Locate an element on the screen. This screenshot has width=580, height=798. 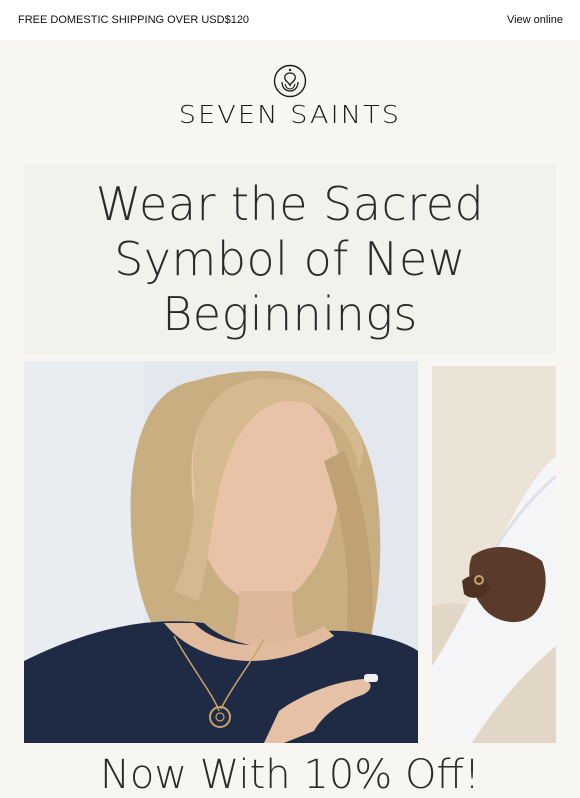
seven-saints-emblem-icon is located at coordinates (290, 81).